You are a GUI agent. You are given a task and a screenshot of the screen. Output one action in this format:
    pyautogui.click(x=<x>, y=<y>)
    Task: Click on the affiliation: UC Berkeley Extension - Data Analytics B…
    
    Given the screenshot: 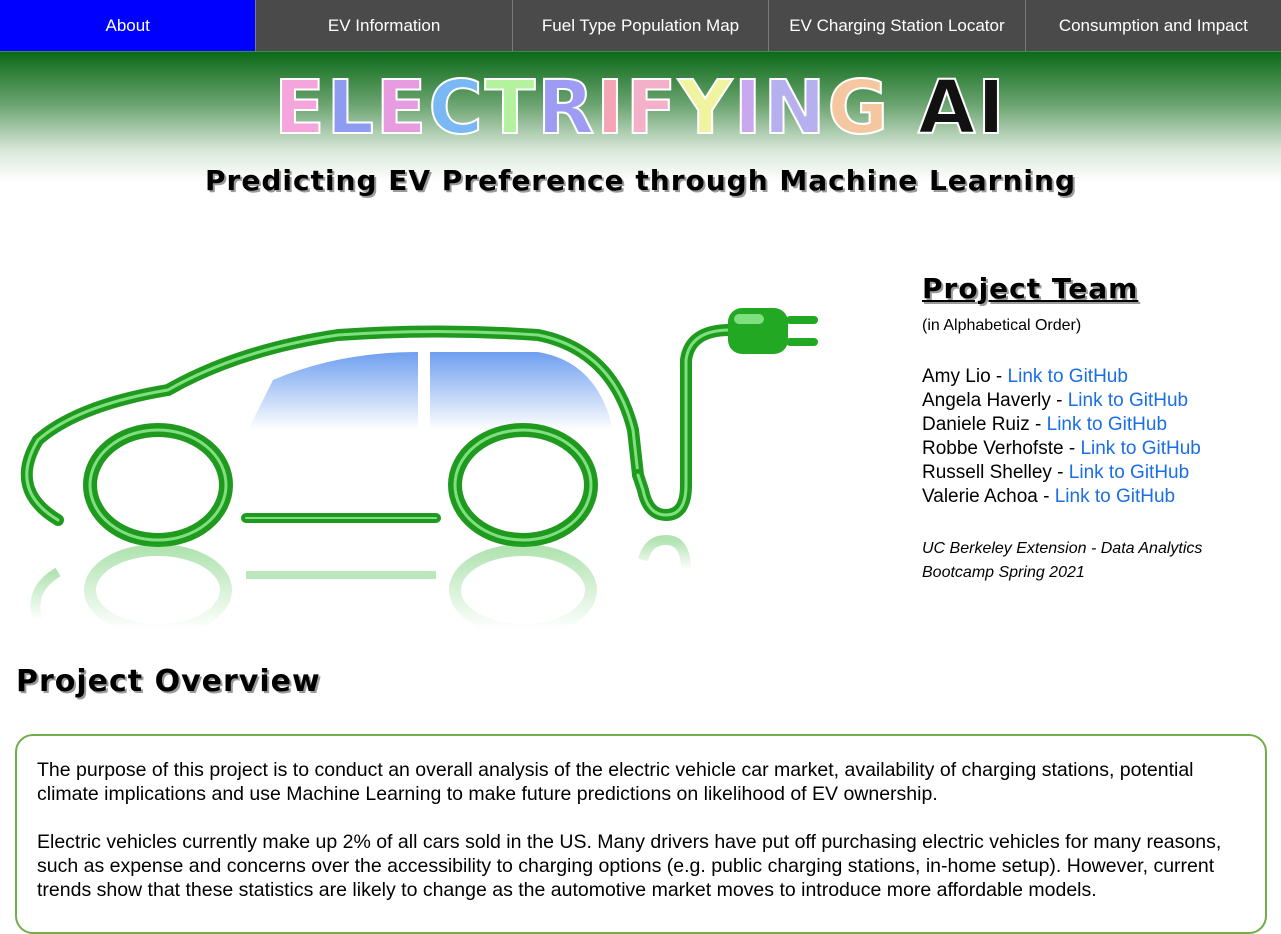 What is the action you would take?
    pyautogui.click(x=1092, y=561)
    